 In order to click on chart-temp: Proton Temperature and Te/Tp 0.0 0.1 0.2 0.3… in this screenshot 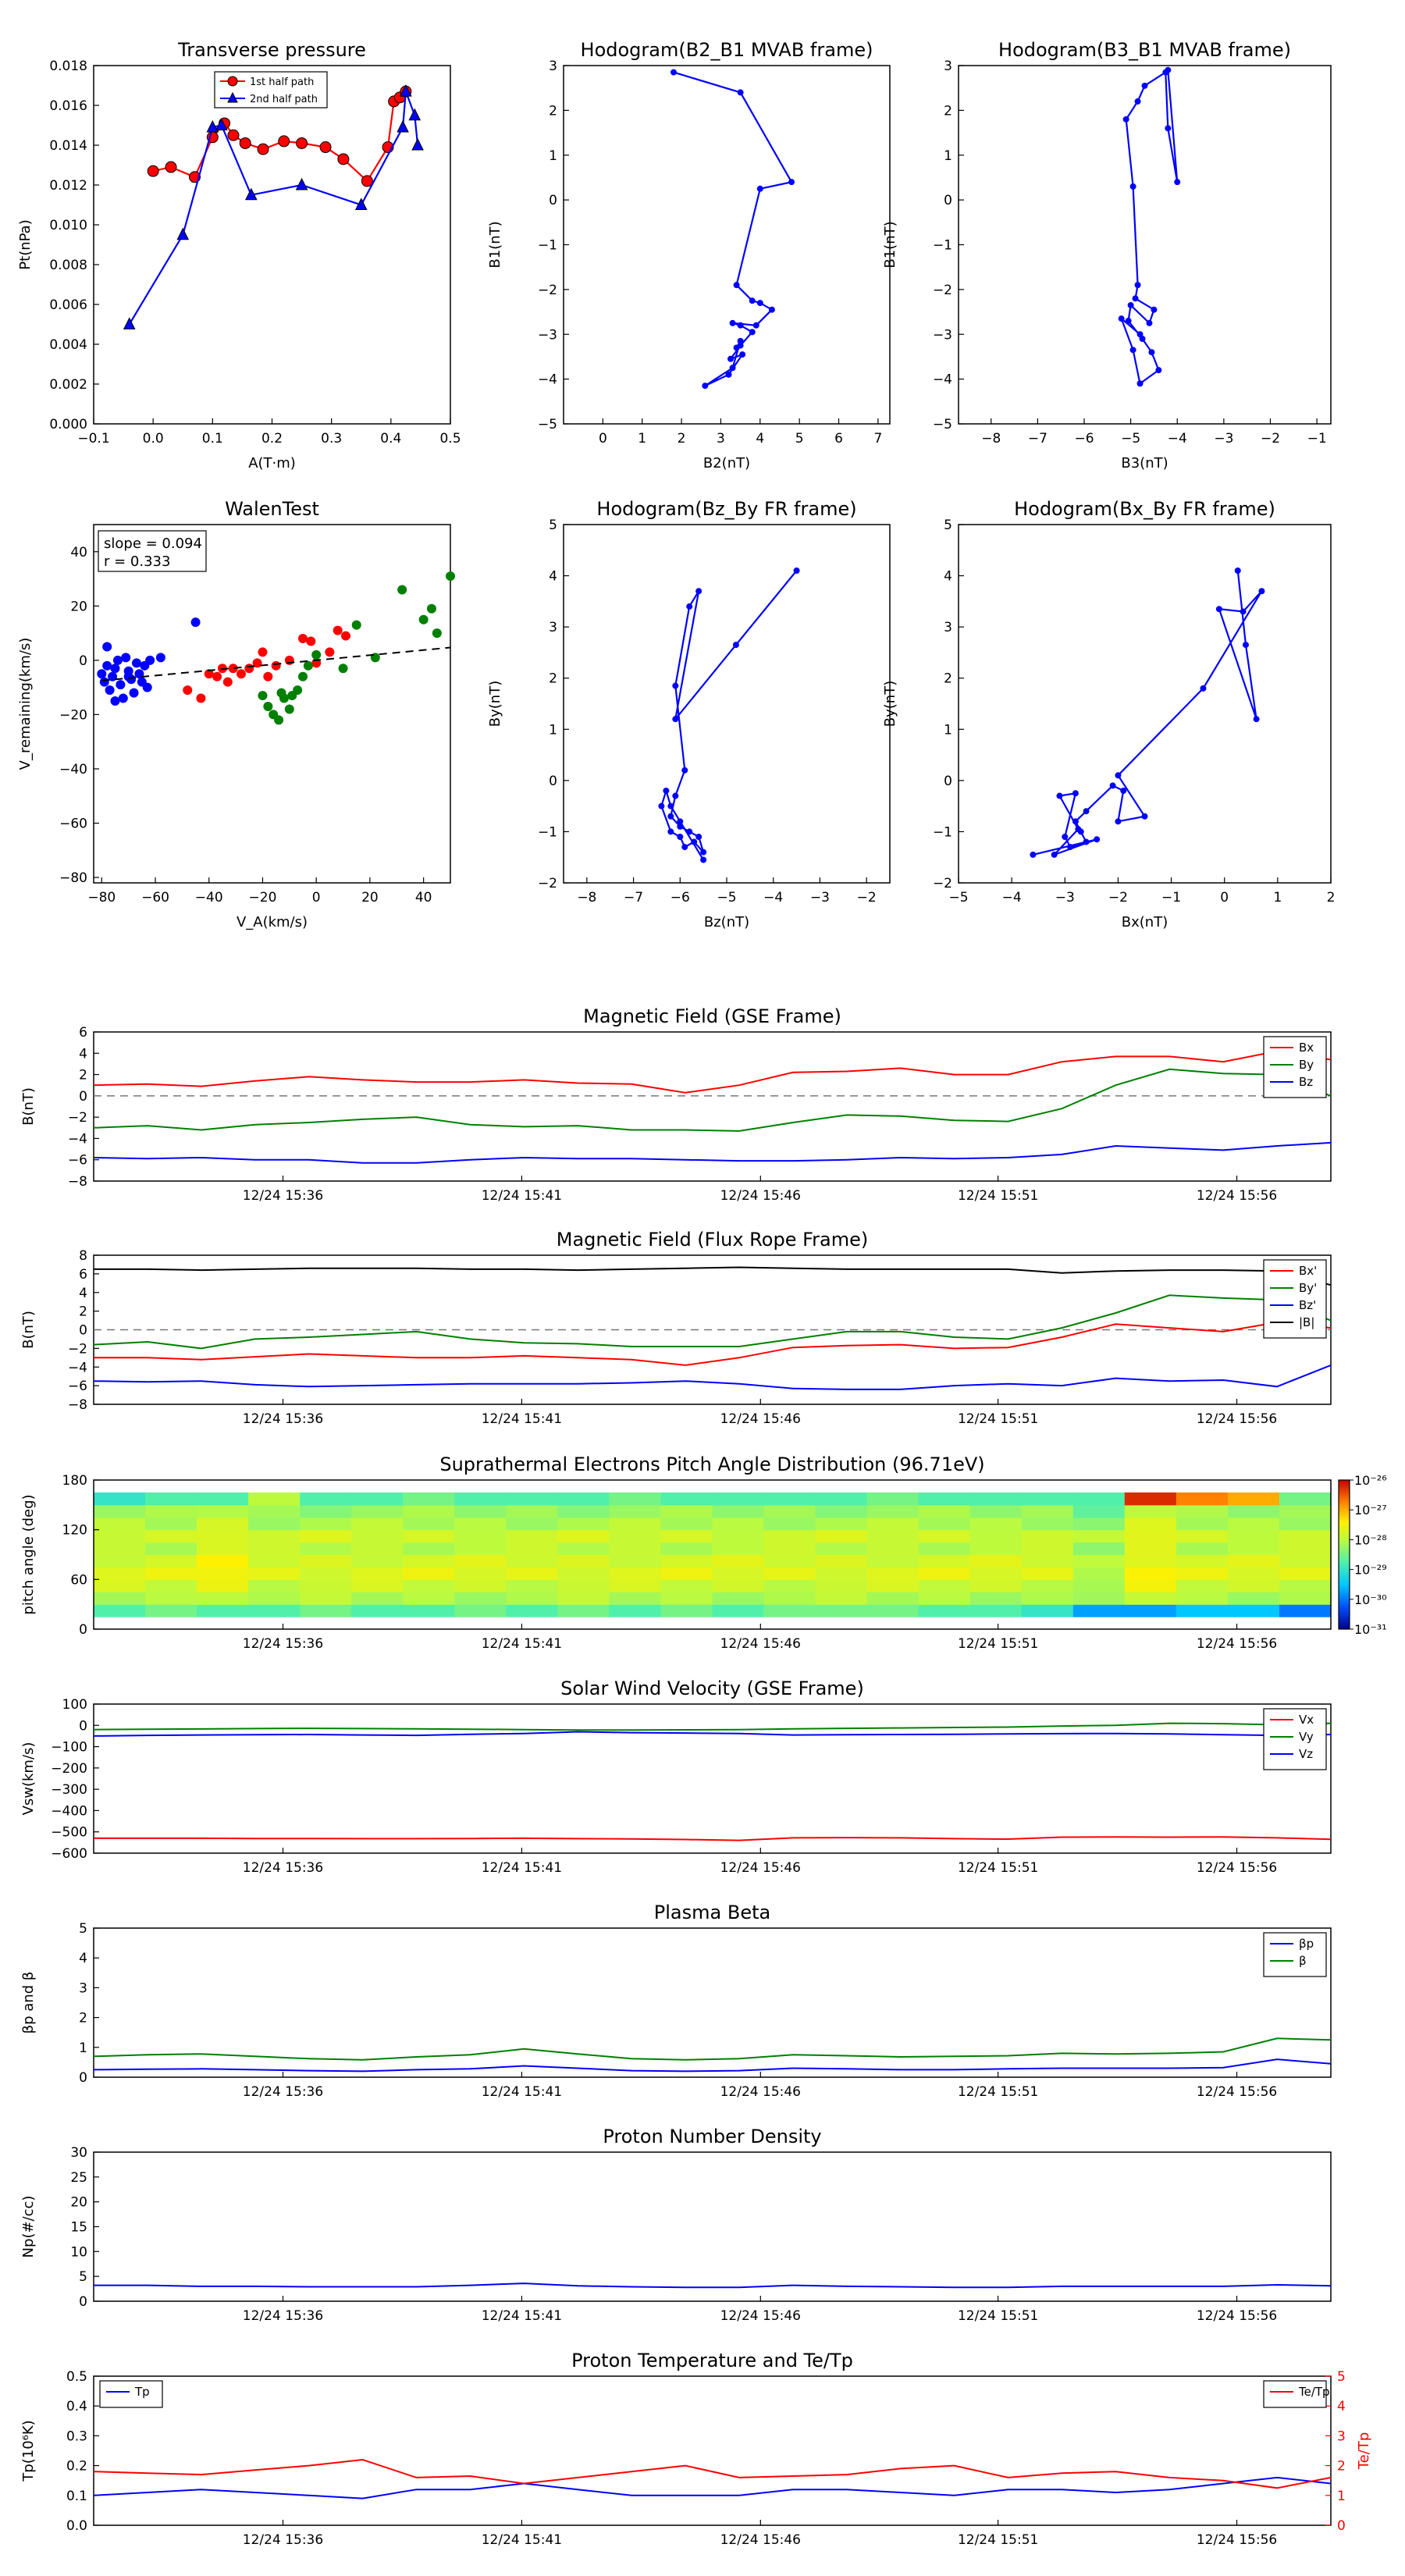, I will do `click(696, 2449)`.